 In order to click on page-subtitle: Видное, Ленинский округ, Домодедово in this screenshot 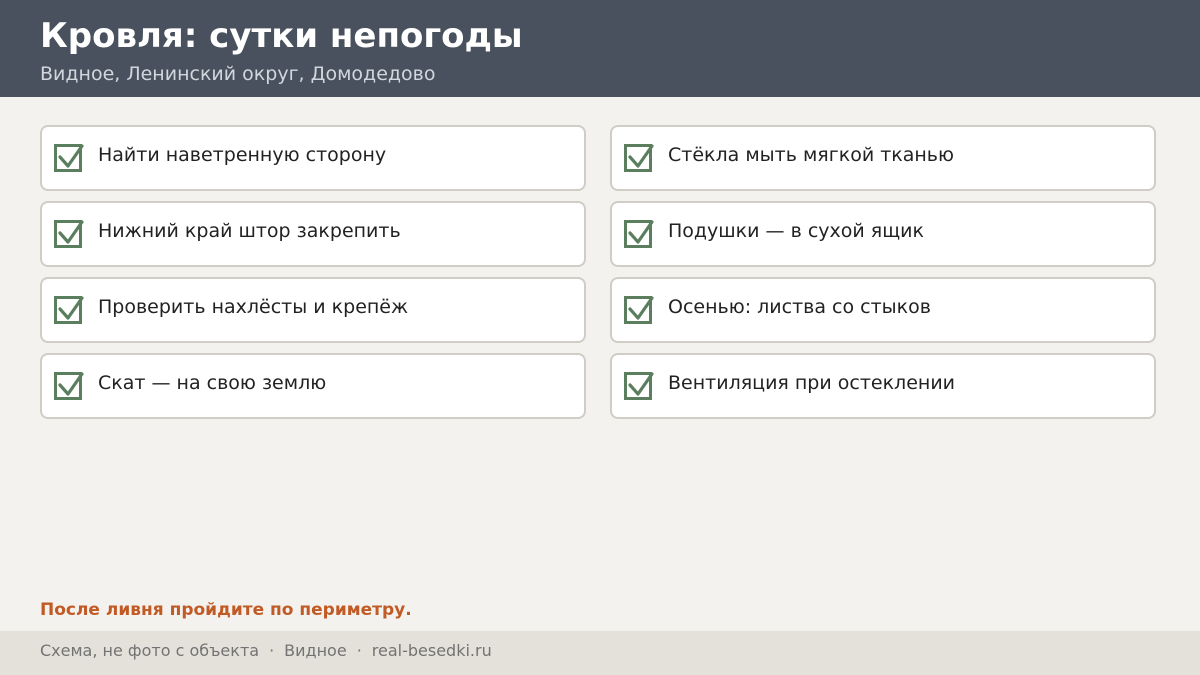, I will do `click(238, 74)`.